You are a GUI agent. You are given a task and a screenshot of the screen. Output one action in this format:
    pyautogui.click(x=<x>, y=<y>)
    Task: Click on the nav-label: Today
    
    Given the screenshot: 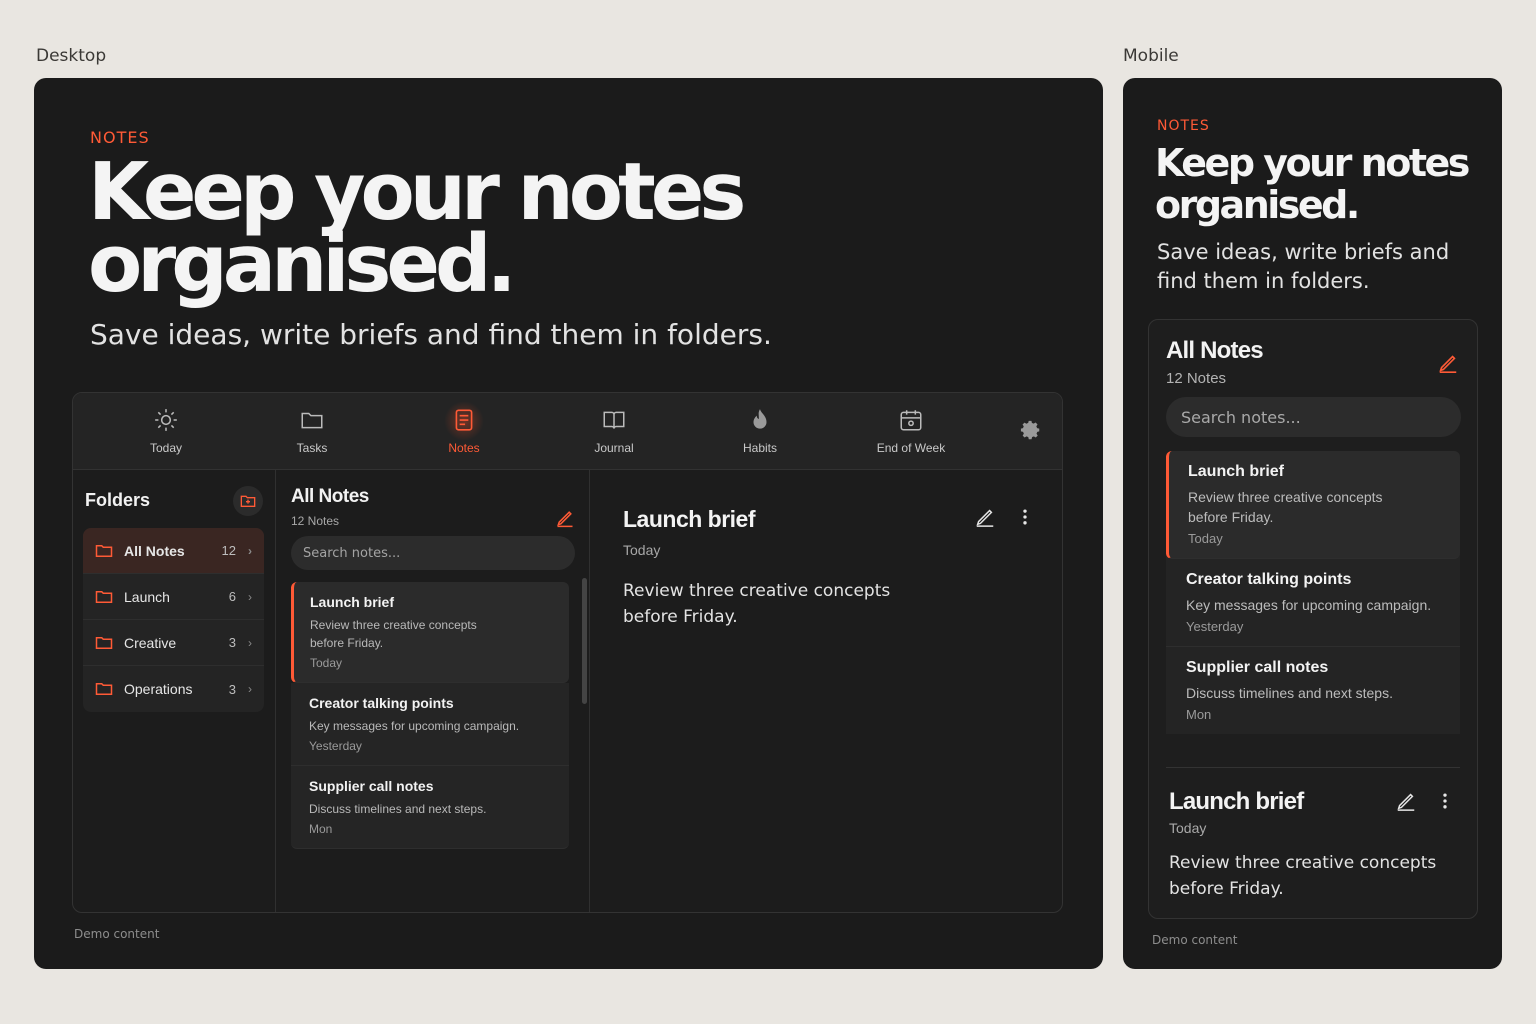 What is the action you would take?
    pyautogui.click(x=166, y=448)
    